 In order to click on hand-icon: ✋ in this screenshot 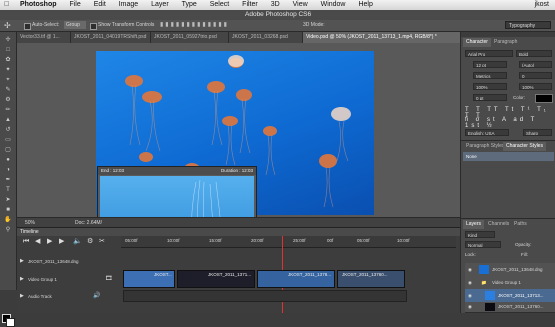, I will do `click(8, 220)`.